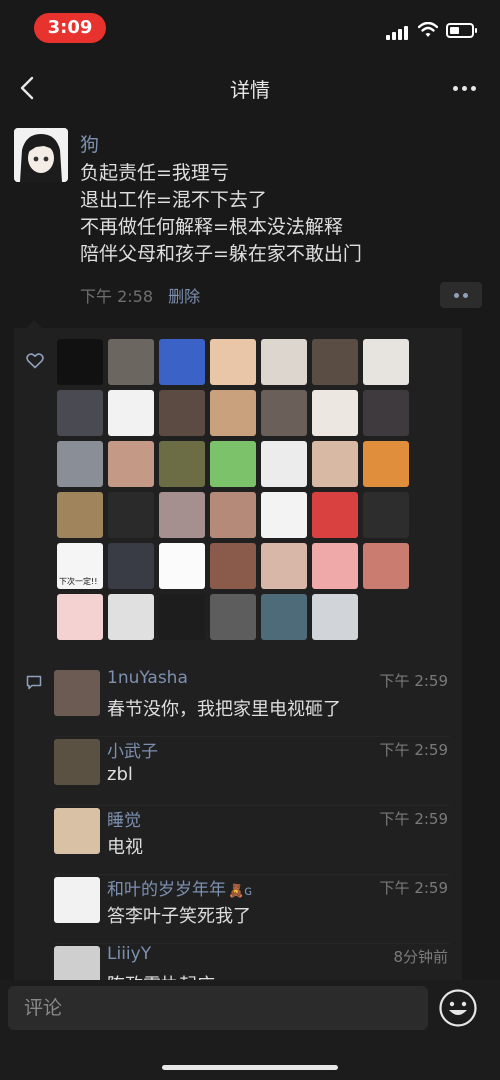 The height and width of the screenshot is (1080, 500). What do you see at coordinates (124, 818) in the screenshot?
I see `comment-author: 睡觉` at bounding box center [124, 818].